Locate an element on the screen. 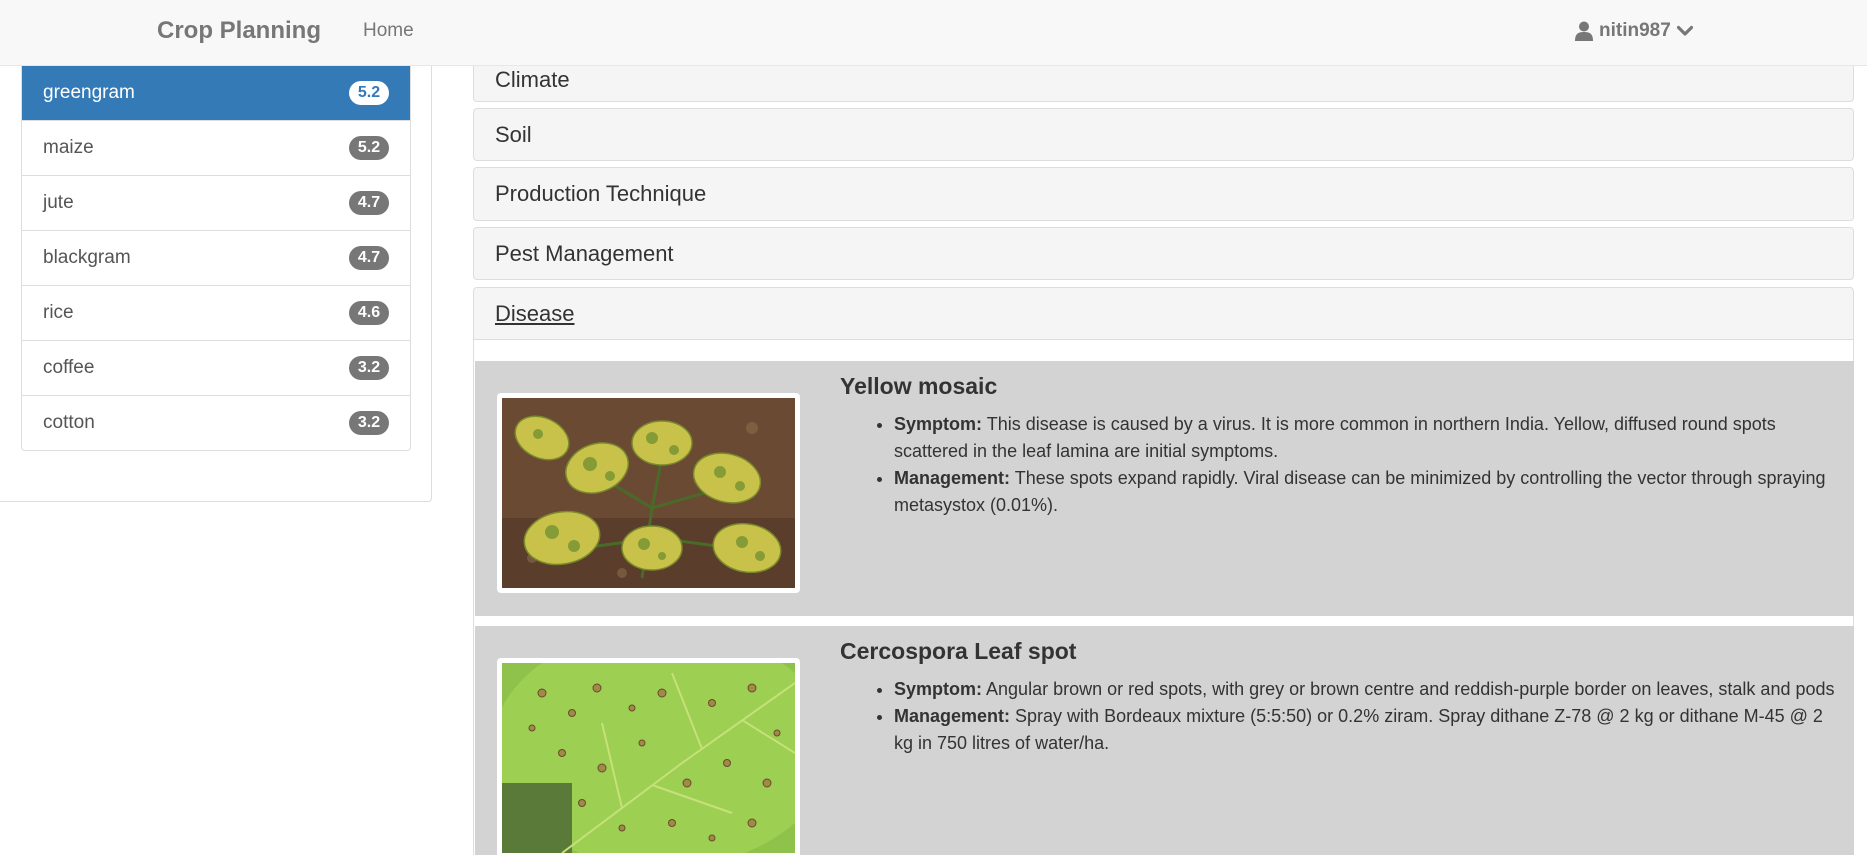  accordion-pest-management: Pest Management is located at coordinates (1163, 253).